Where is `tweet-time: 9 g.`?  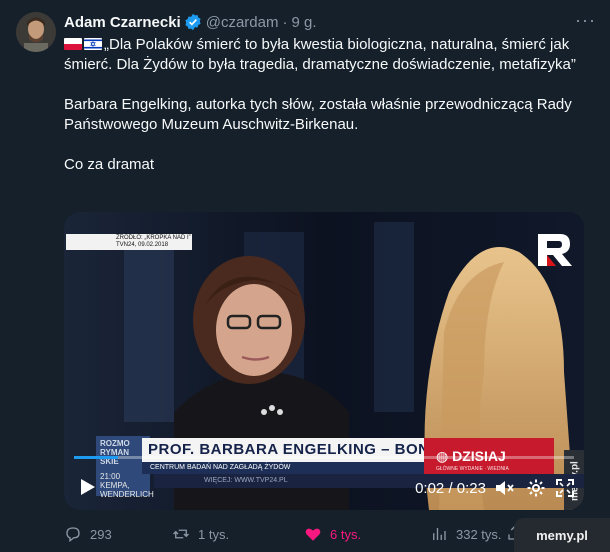 tweet-time: 9 g. is located at coordinates (303, 22).